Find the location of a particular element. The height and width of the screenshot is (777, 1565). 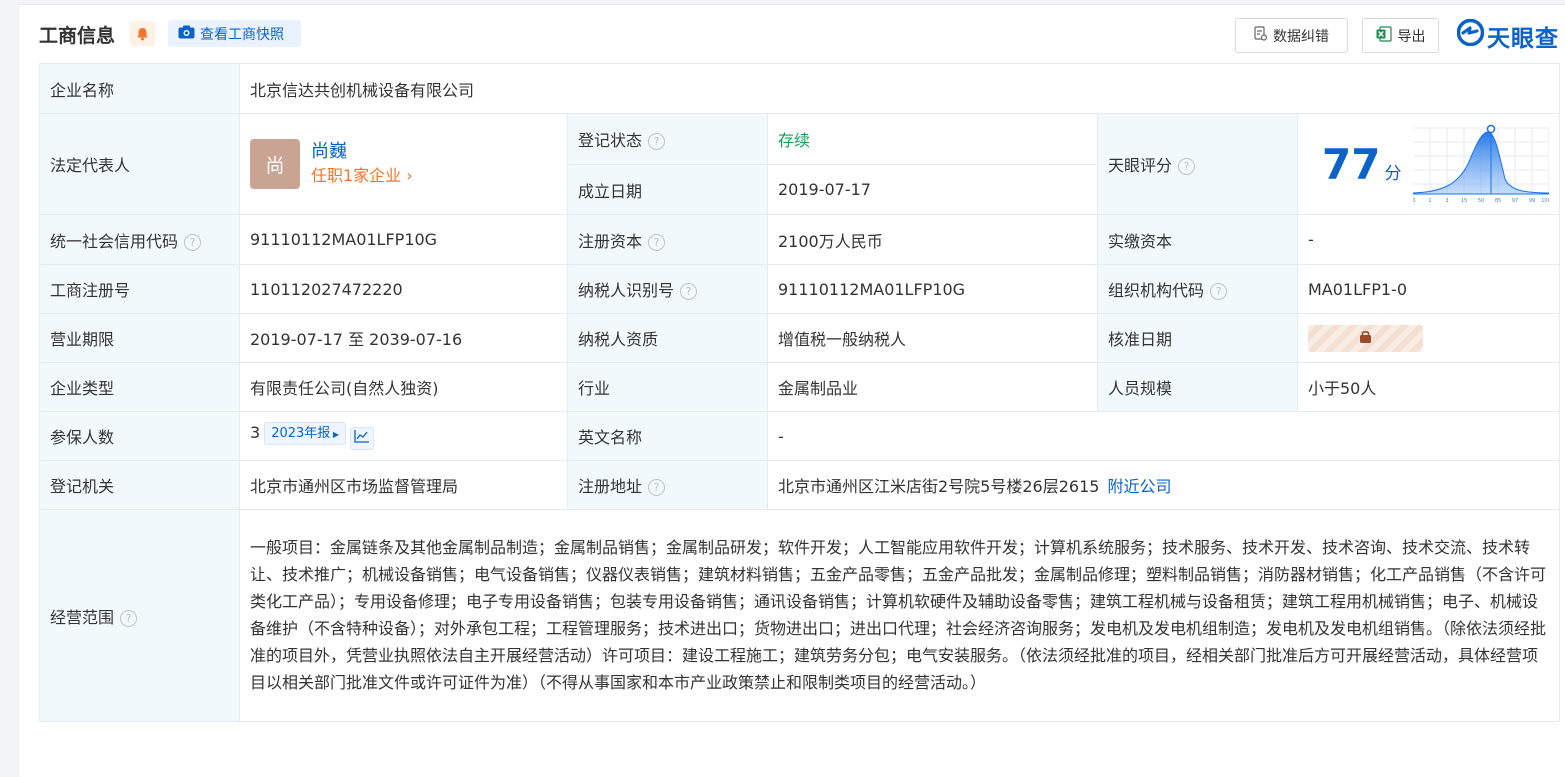

table-row: 企业类型 有限责任公司(自然人独资) 行业 金属制品业 人员规模 小于50人 is located at coordinates (800, 387).